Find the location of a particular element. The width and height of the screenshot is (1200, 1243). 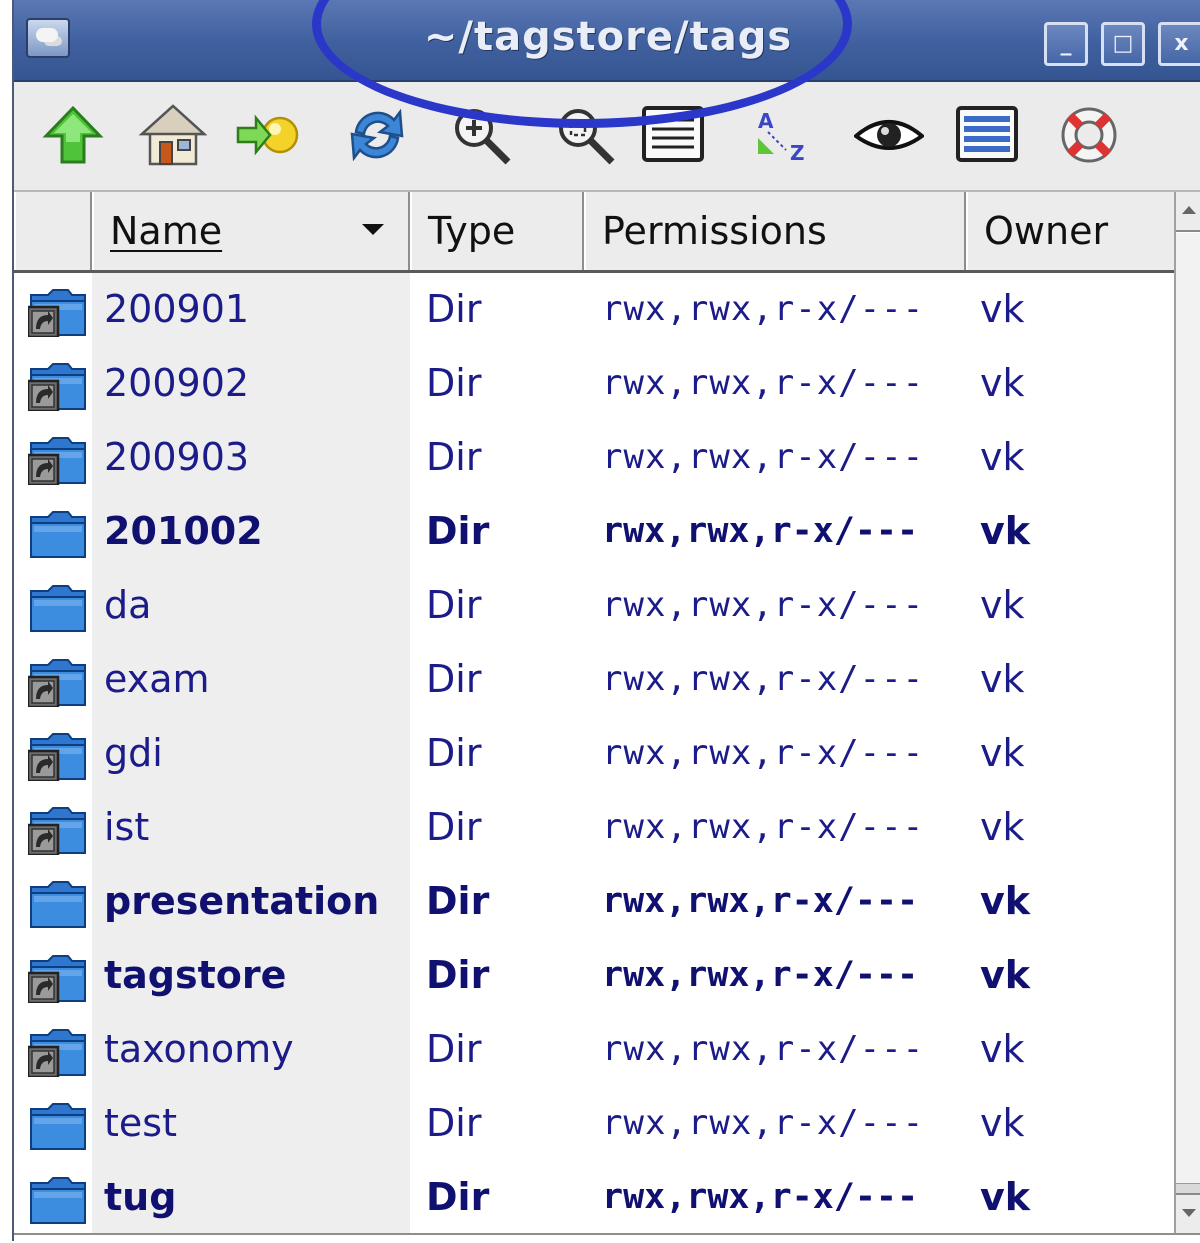

window-bottom-edge is located at coordinates (607, 1238).